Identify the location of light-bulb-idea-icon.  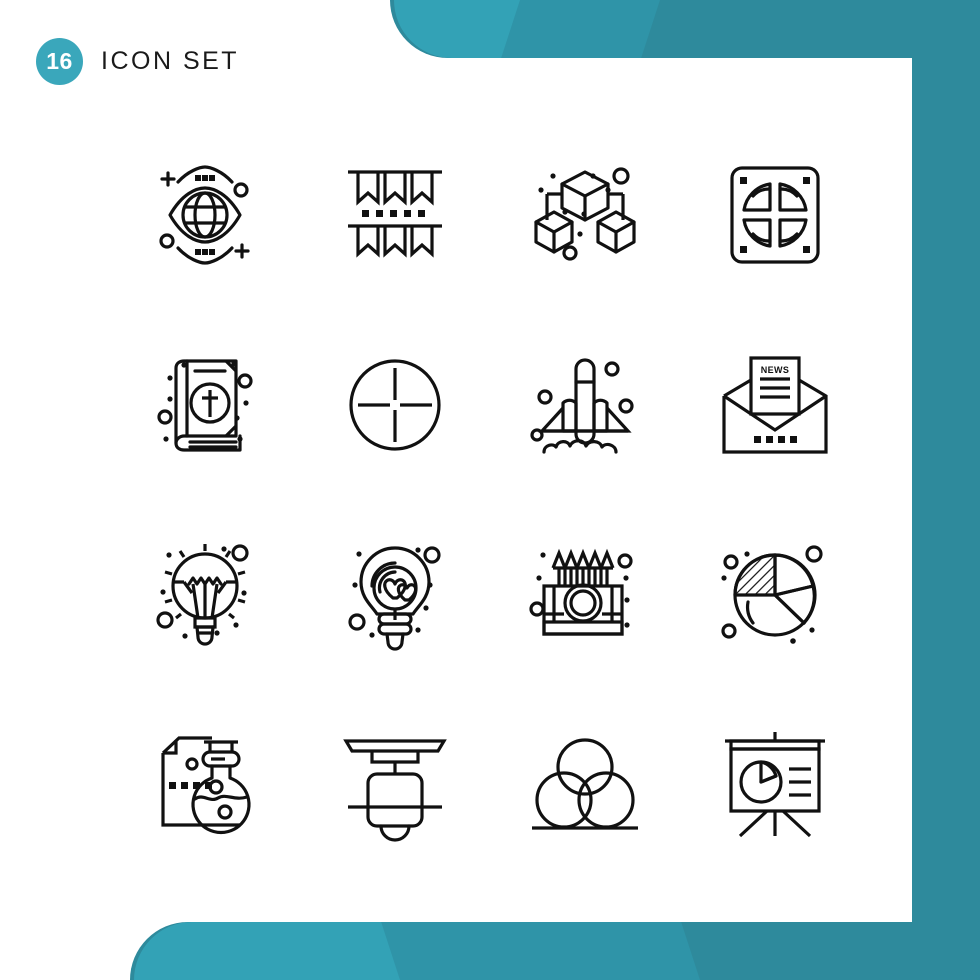
(205, 595).